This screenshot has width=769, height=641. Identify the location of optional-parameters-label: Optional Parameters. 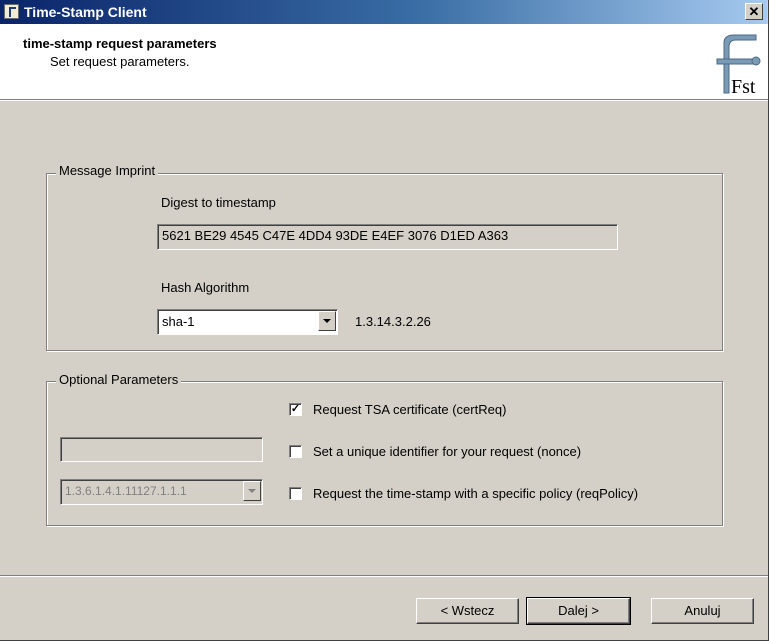
(119, 379).